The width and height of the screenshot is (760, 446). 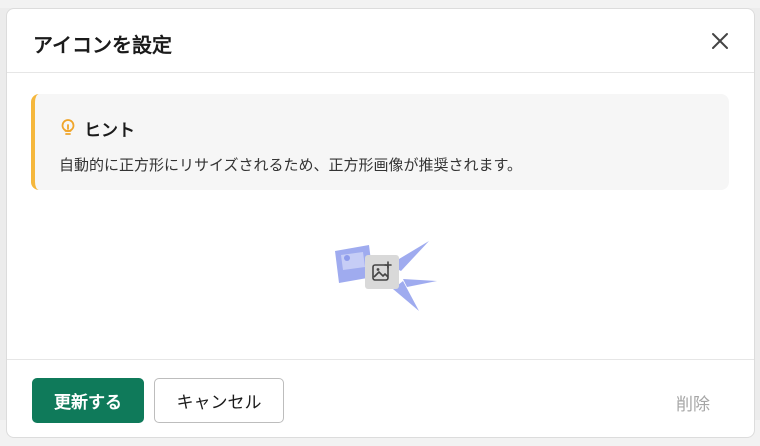 I want to click on dialog-title: アイコンを設定, so click(x=102, y=45).